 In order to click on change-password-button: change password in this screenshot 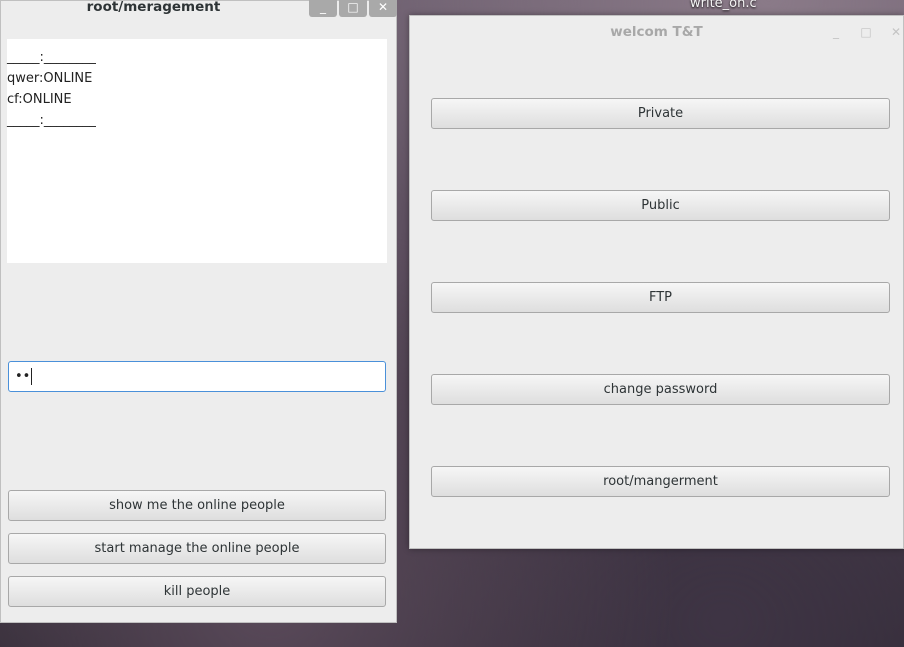, I will do `click(660, 389)`.